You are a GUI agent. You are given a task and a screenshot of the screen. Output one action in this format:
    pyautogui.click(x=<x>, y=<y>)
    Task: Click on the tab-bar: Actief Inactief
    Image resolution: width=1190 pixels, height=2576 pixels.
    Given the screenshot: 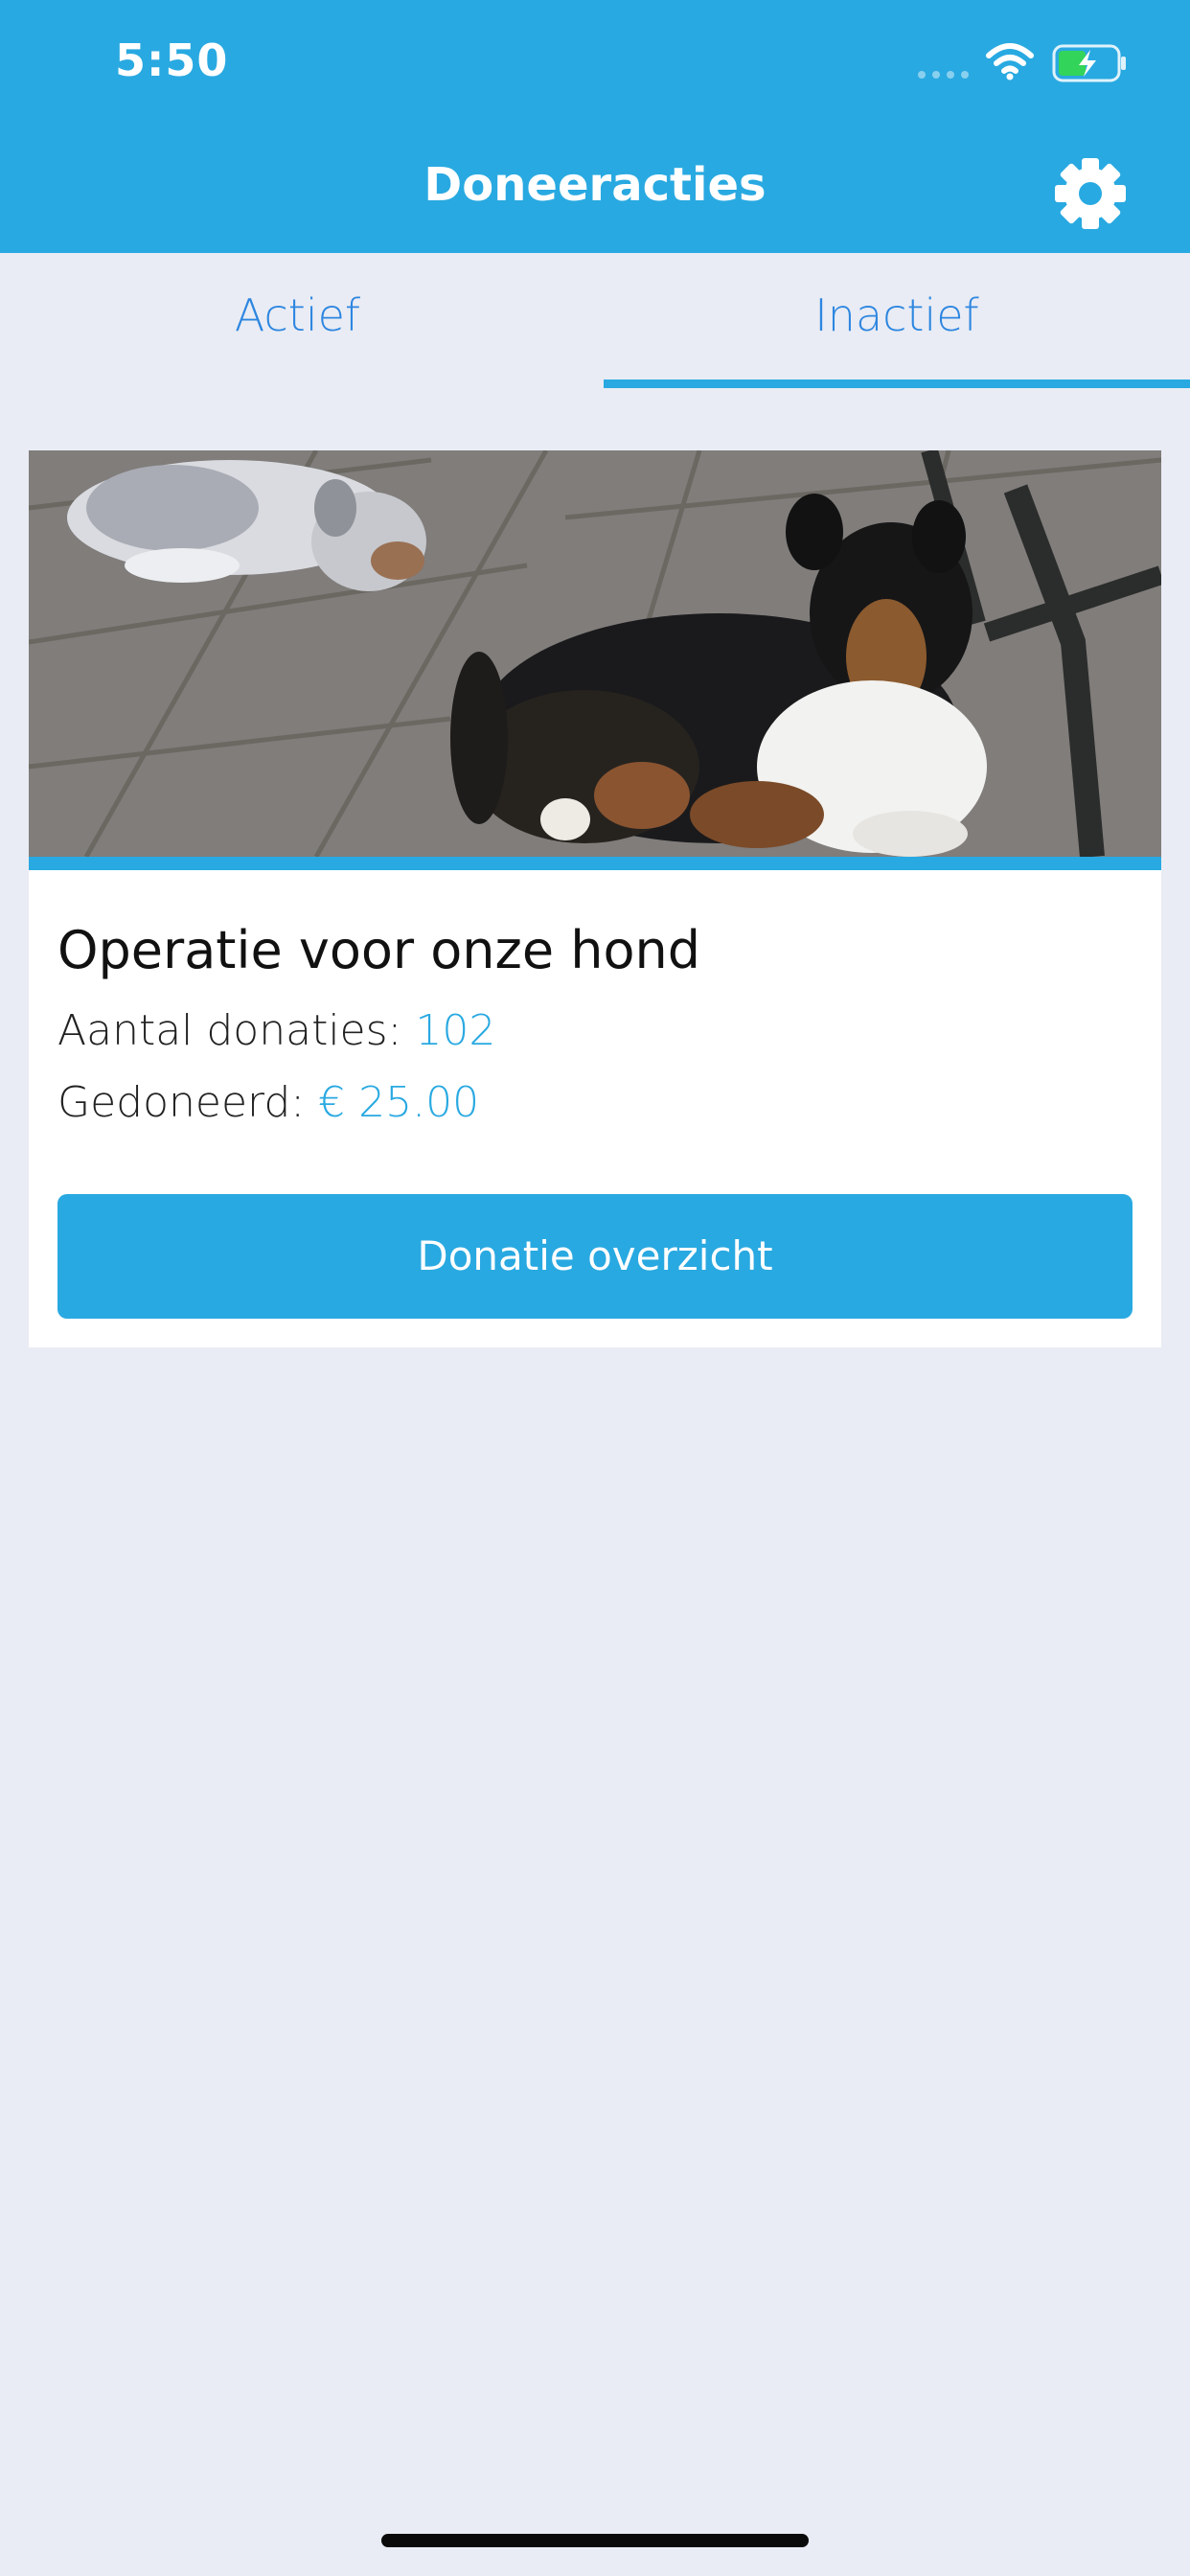 What is the action you would take?
    pyautogui.click(x=595, y=320)
    